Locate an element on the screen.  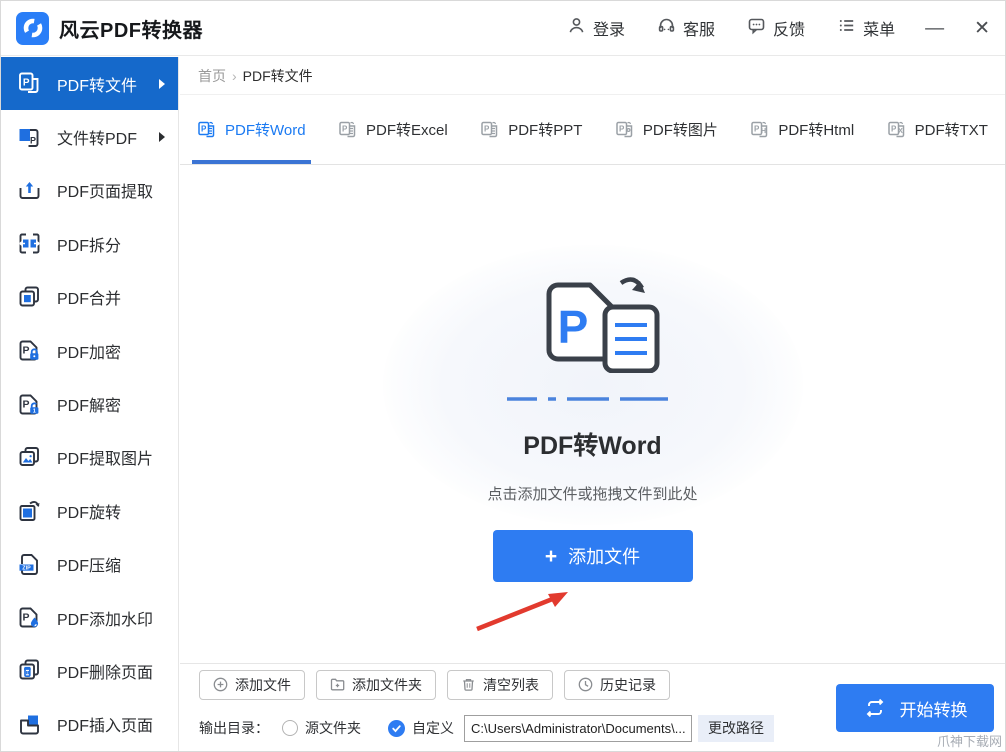
sidebar-item-label: PDF插入页面 is located at coordinates (105, 727).